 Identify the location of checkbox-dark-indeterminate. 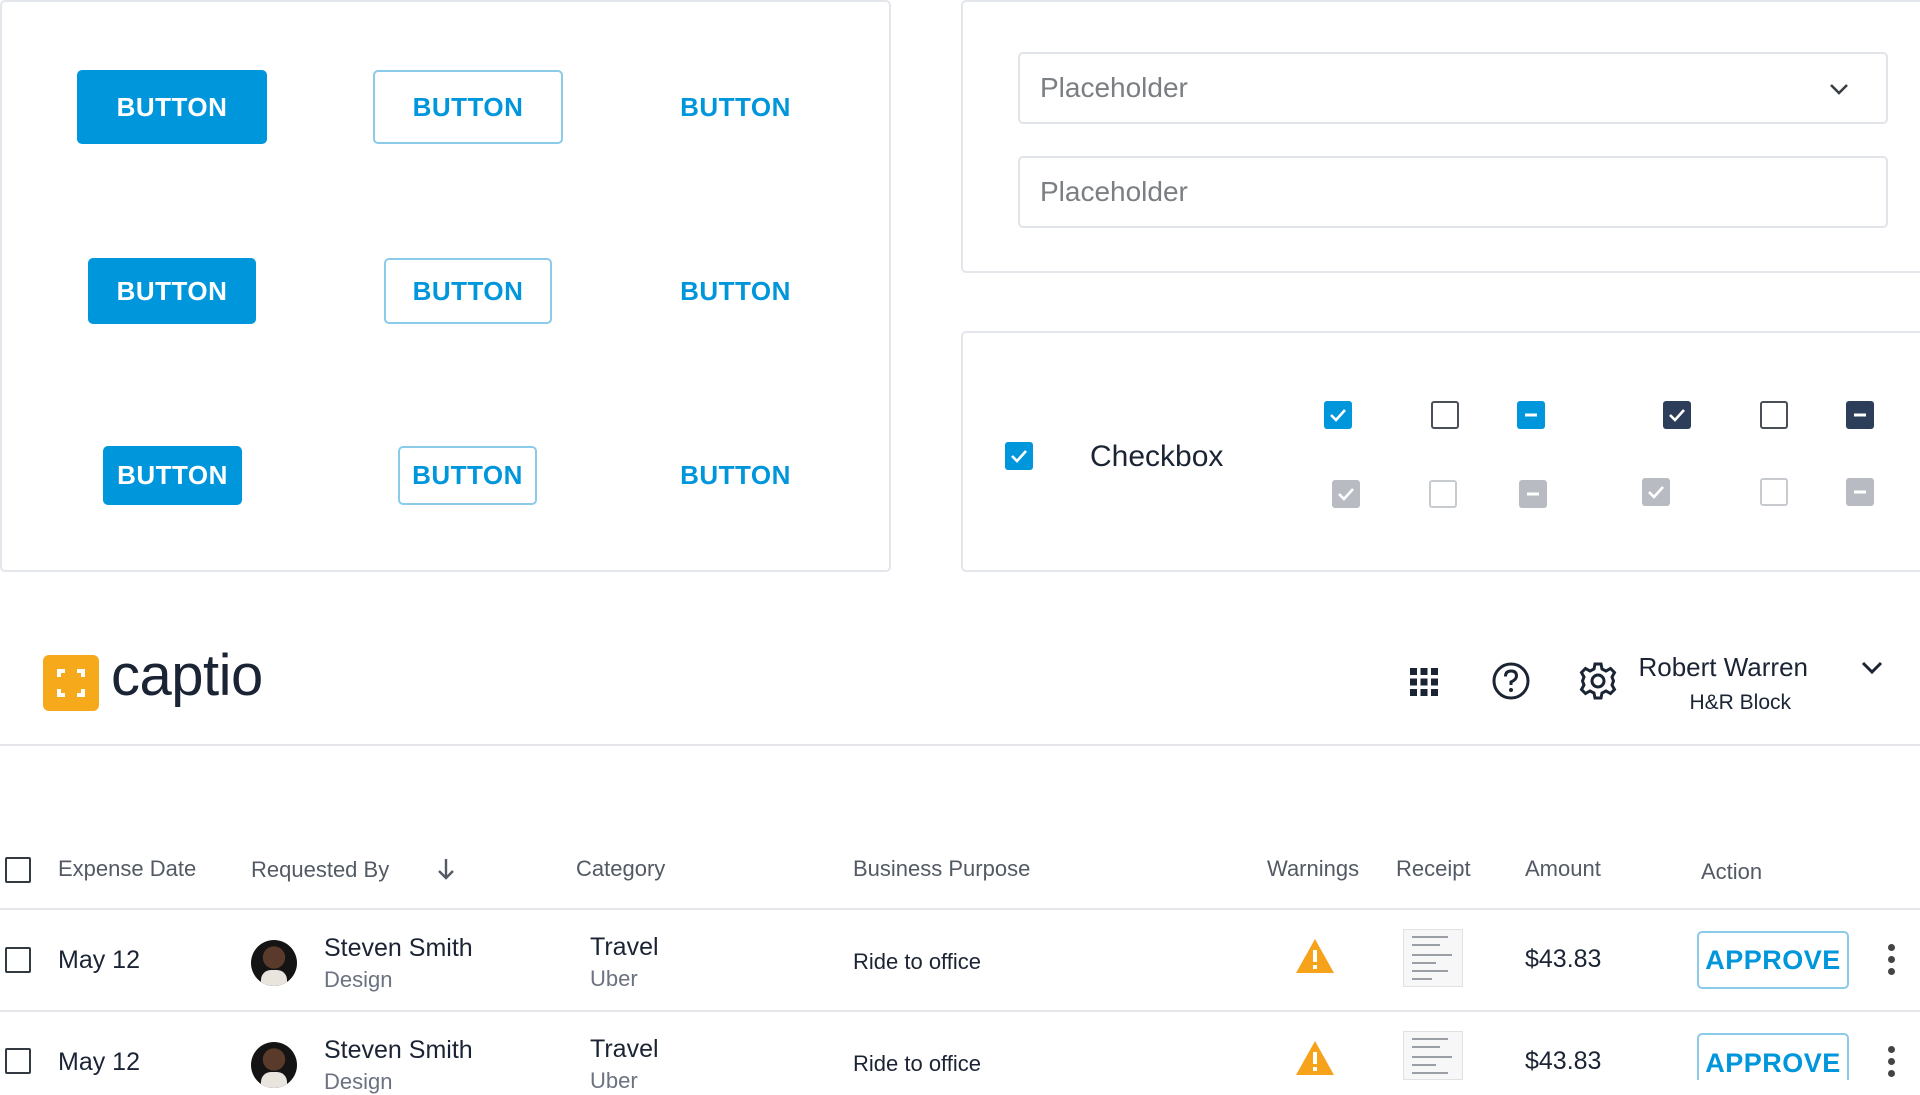
(1860, 415).